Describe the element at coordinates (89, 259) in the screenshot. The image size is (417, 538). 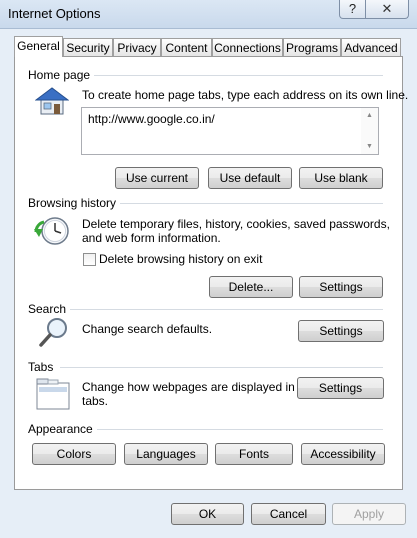
I see `delete-on-exit-checkbox` at that location.